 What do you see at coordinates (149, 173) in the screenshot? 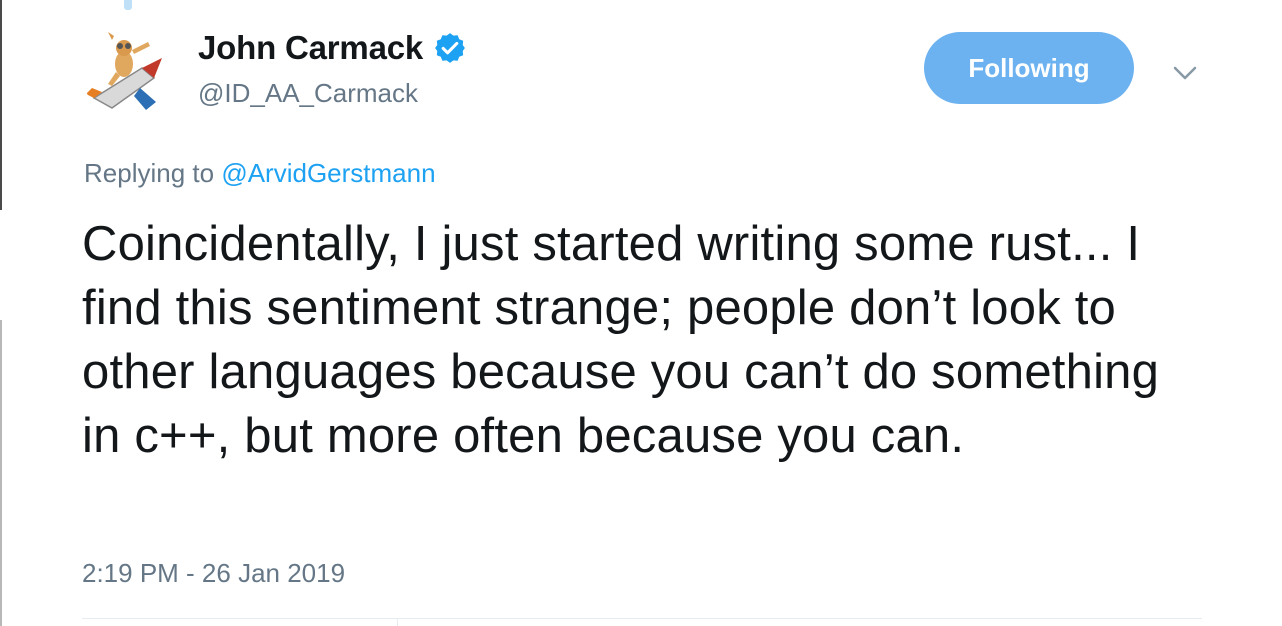
I see `reply-prefix: Replying to` at bounding box center [149, 173].